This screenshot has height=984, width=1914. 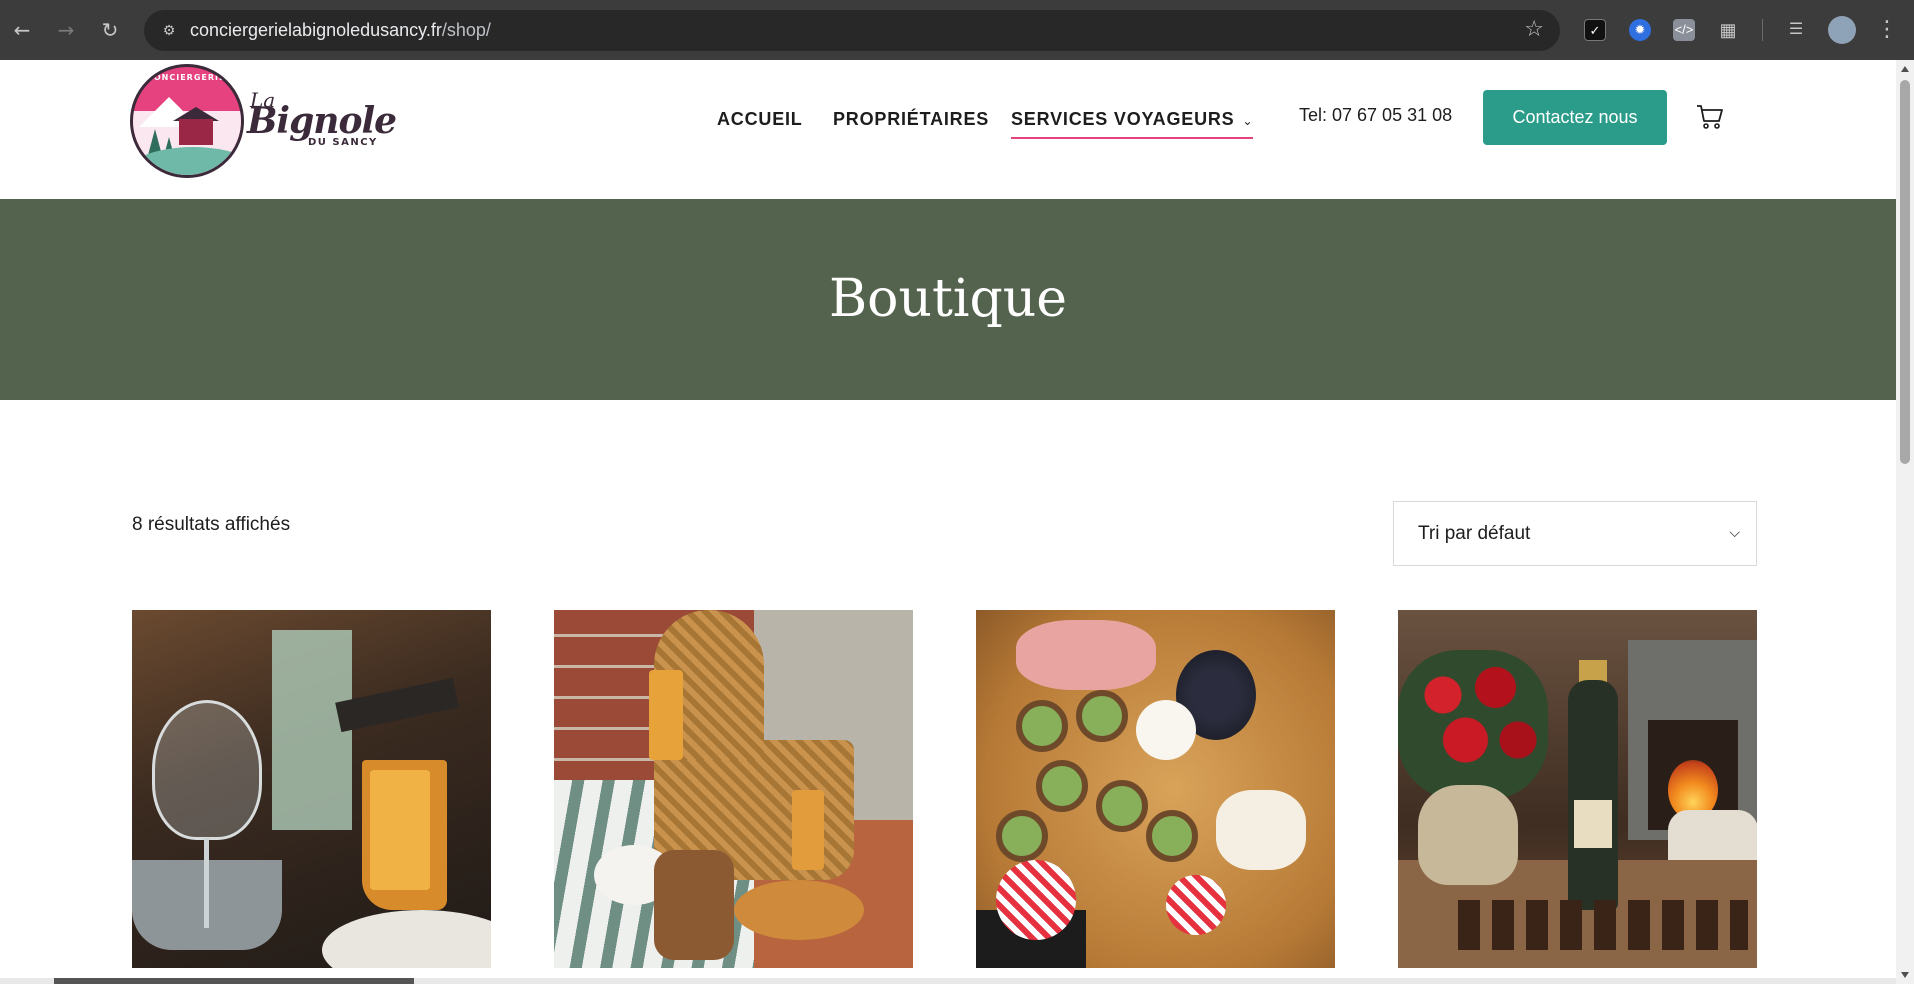 What do you see at coordinates (1375, 115) in the screenshot?
I see `phone-number: Tel: 07 67 05 31 08` at bounding box center [1375, 115].